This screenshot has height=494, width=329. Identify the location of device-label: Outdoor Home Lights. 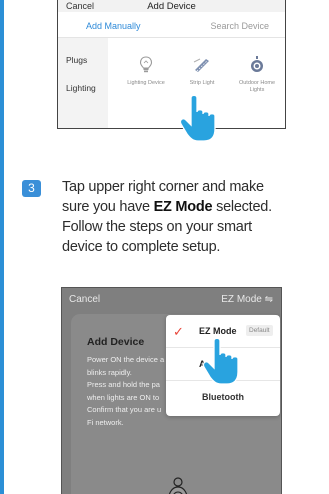
(257, 86).